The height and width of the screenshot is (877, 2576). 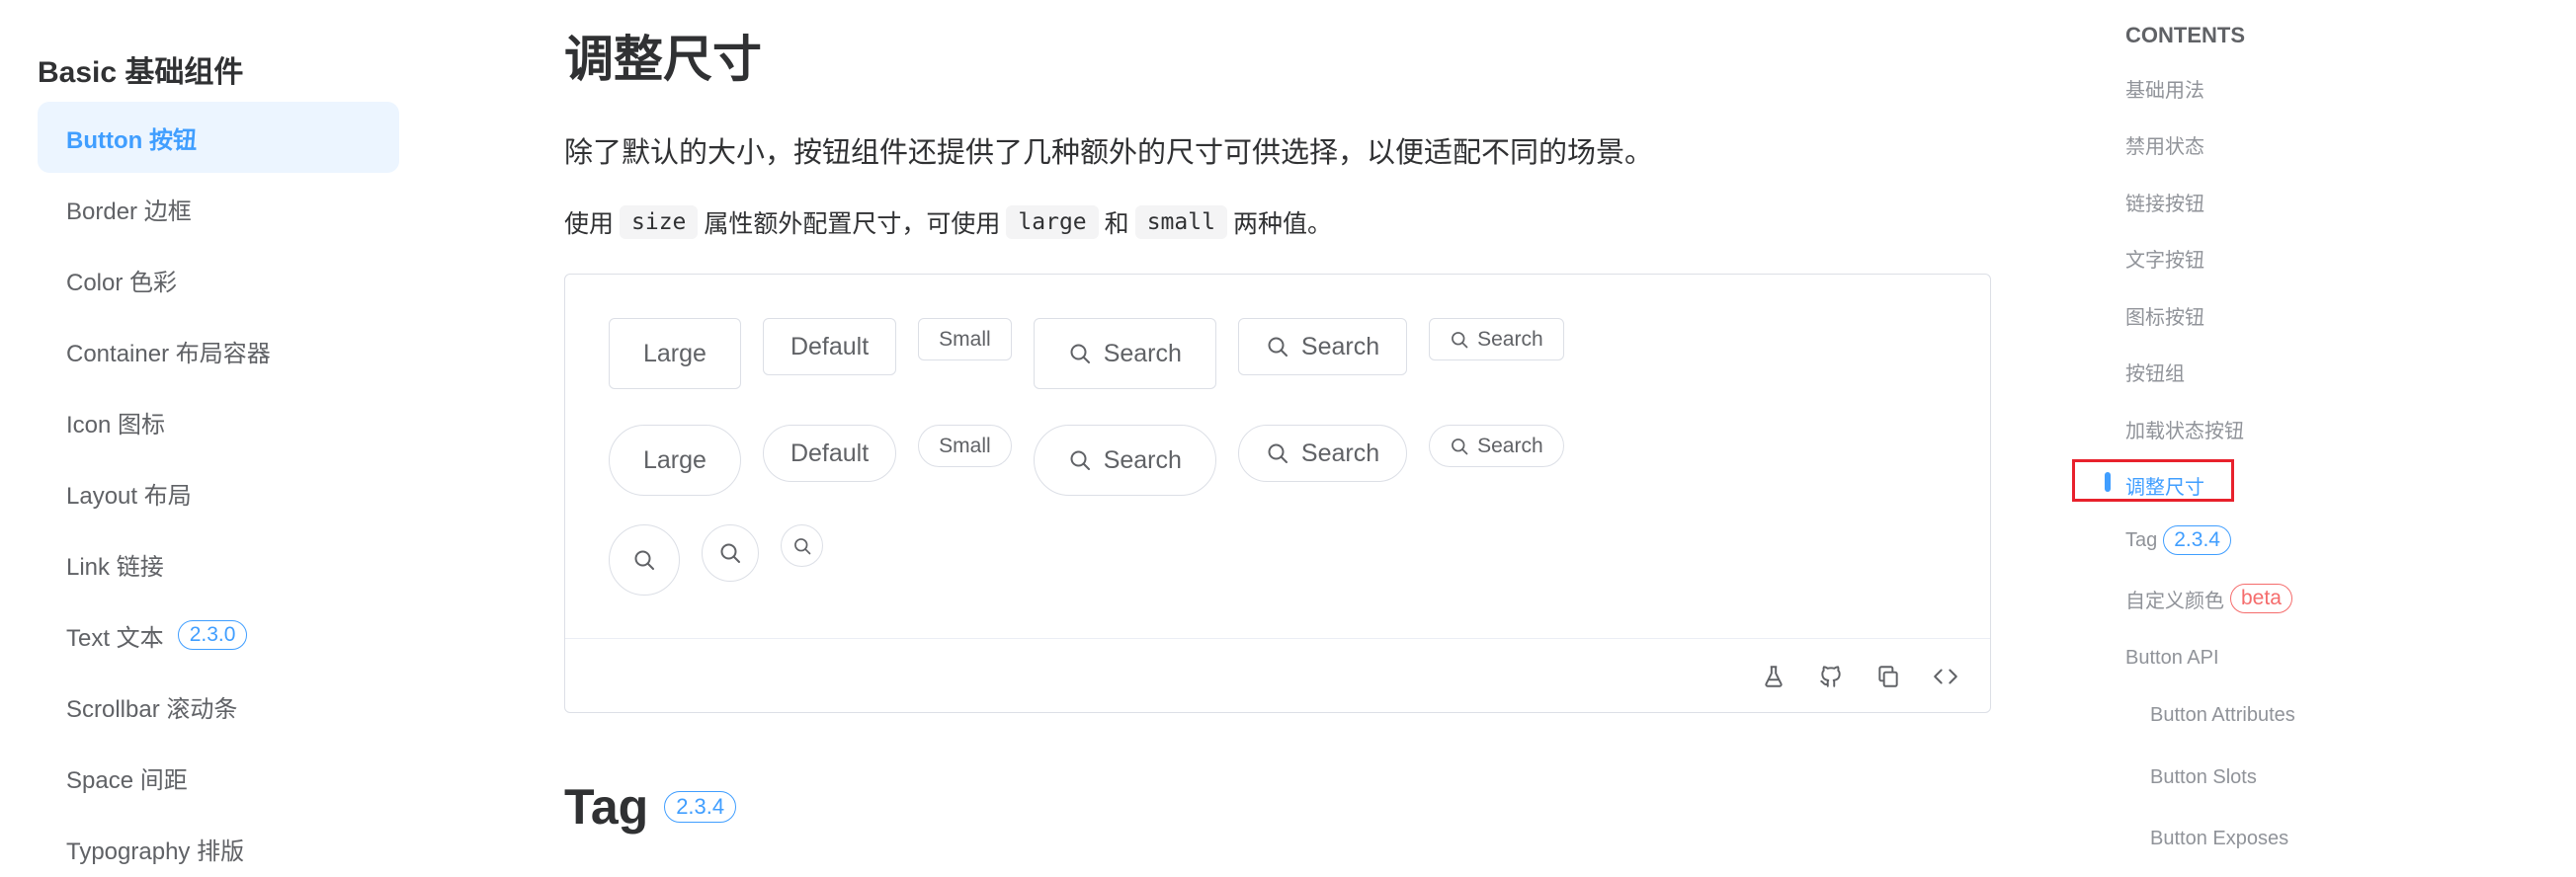 I want to click on sidebar-item-typography: Typography 排版, so click(x=218, y=845).